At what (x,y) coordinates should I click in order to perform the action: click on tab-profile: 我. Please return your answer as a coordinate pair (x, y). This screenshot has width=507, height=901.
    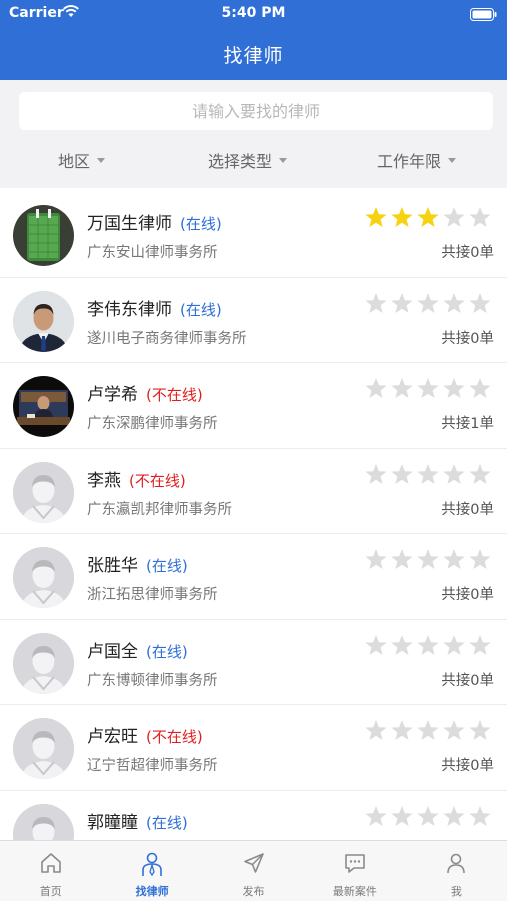
    Looking at the image, I should click on (456, 871).